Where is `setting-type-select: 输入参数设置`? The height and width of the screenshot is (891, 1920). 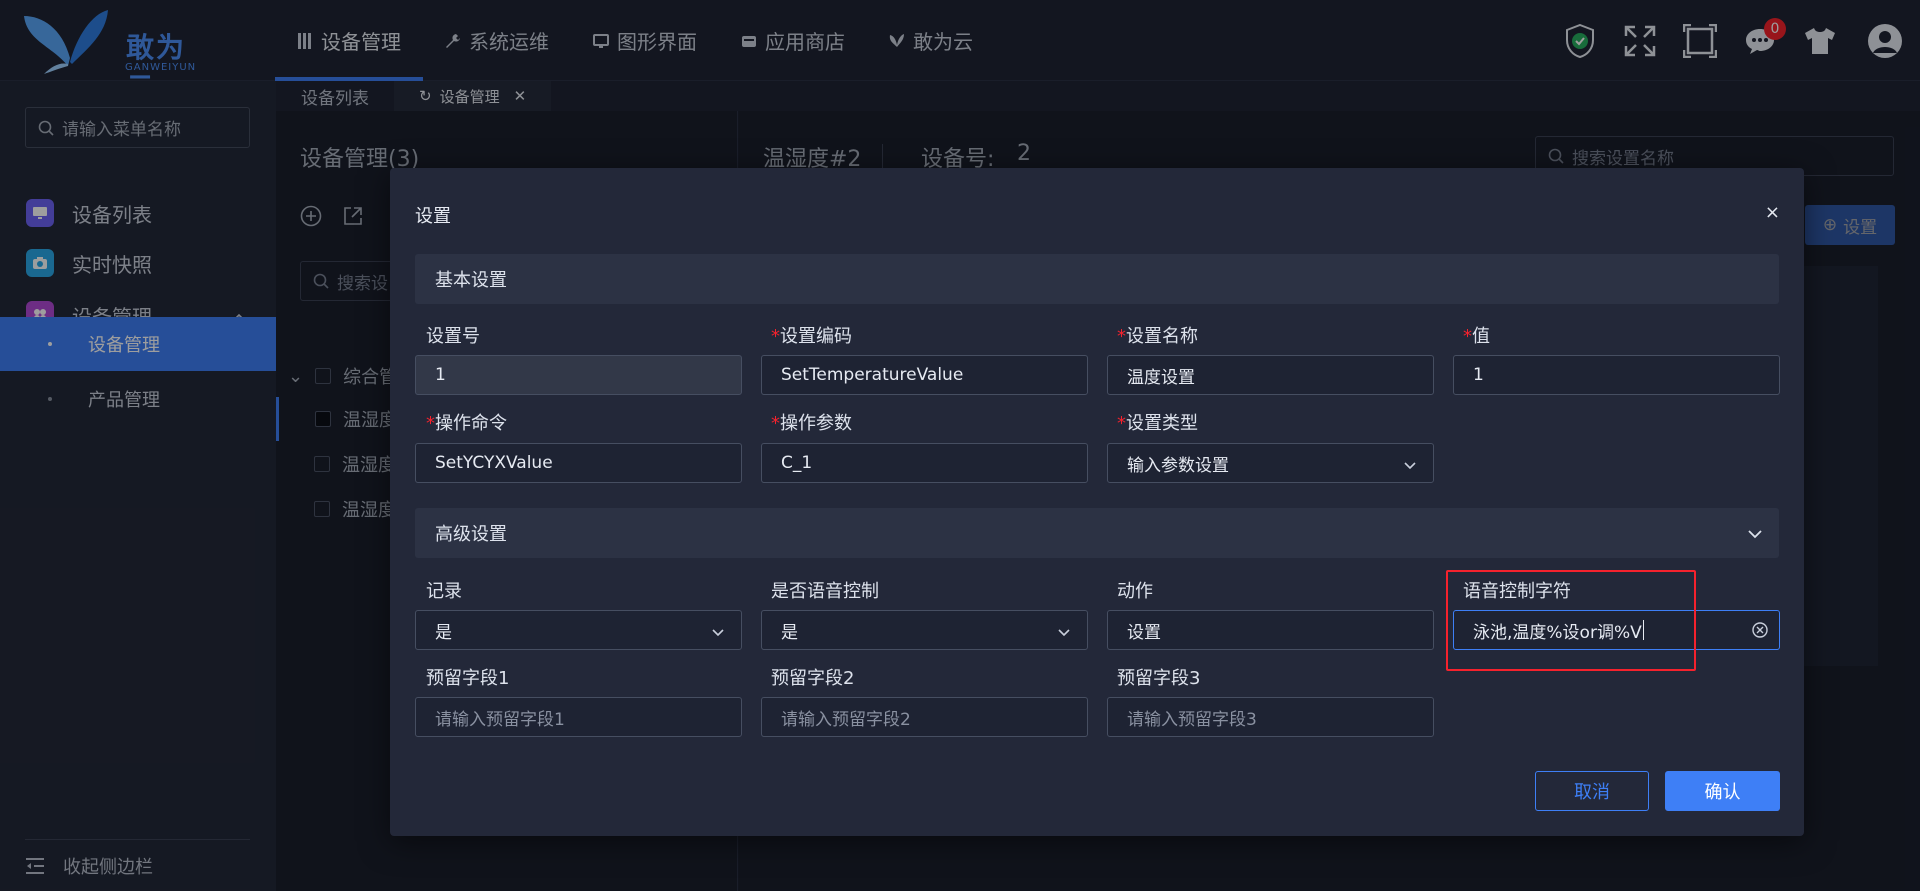 setting-type-select: 输入参数设置 is located at coordinates (1270, 463).